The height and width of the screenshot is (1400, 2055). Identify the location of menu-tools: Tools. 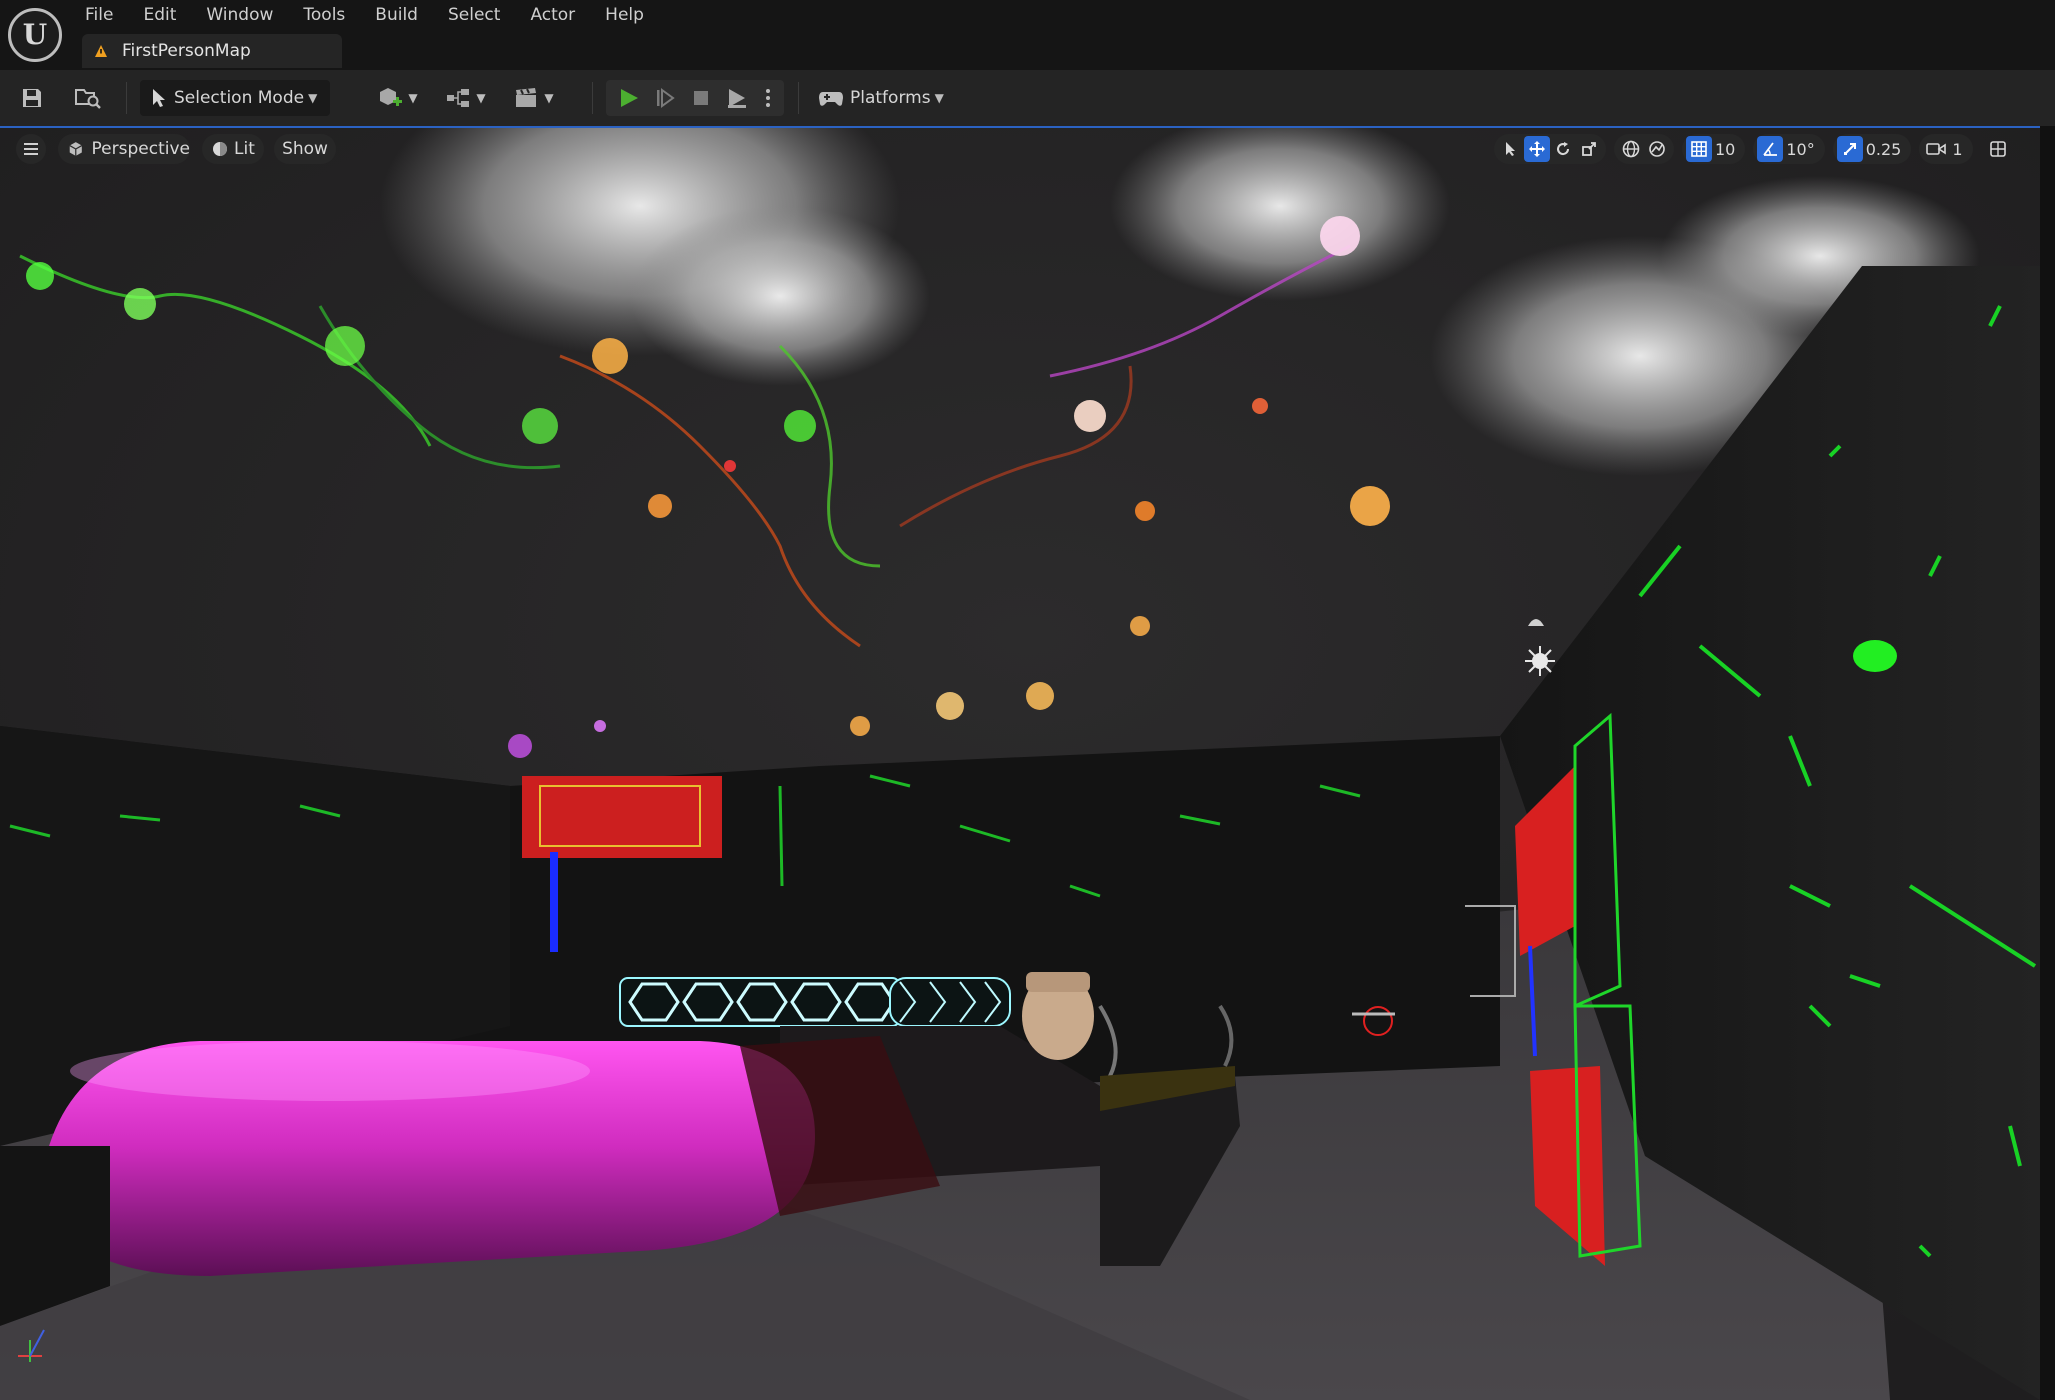
(324, 15).